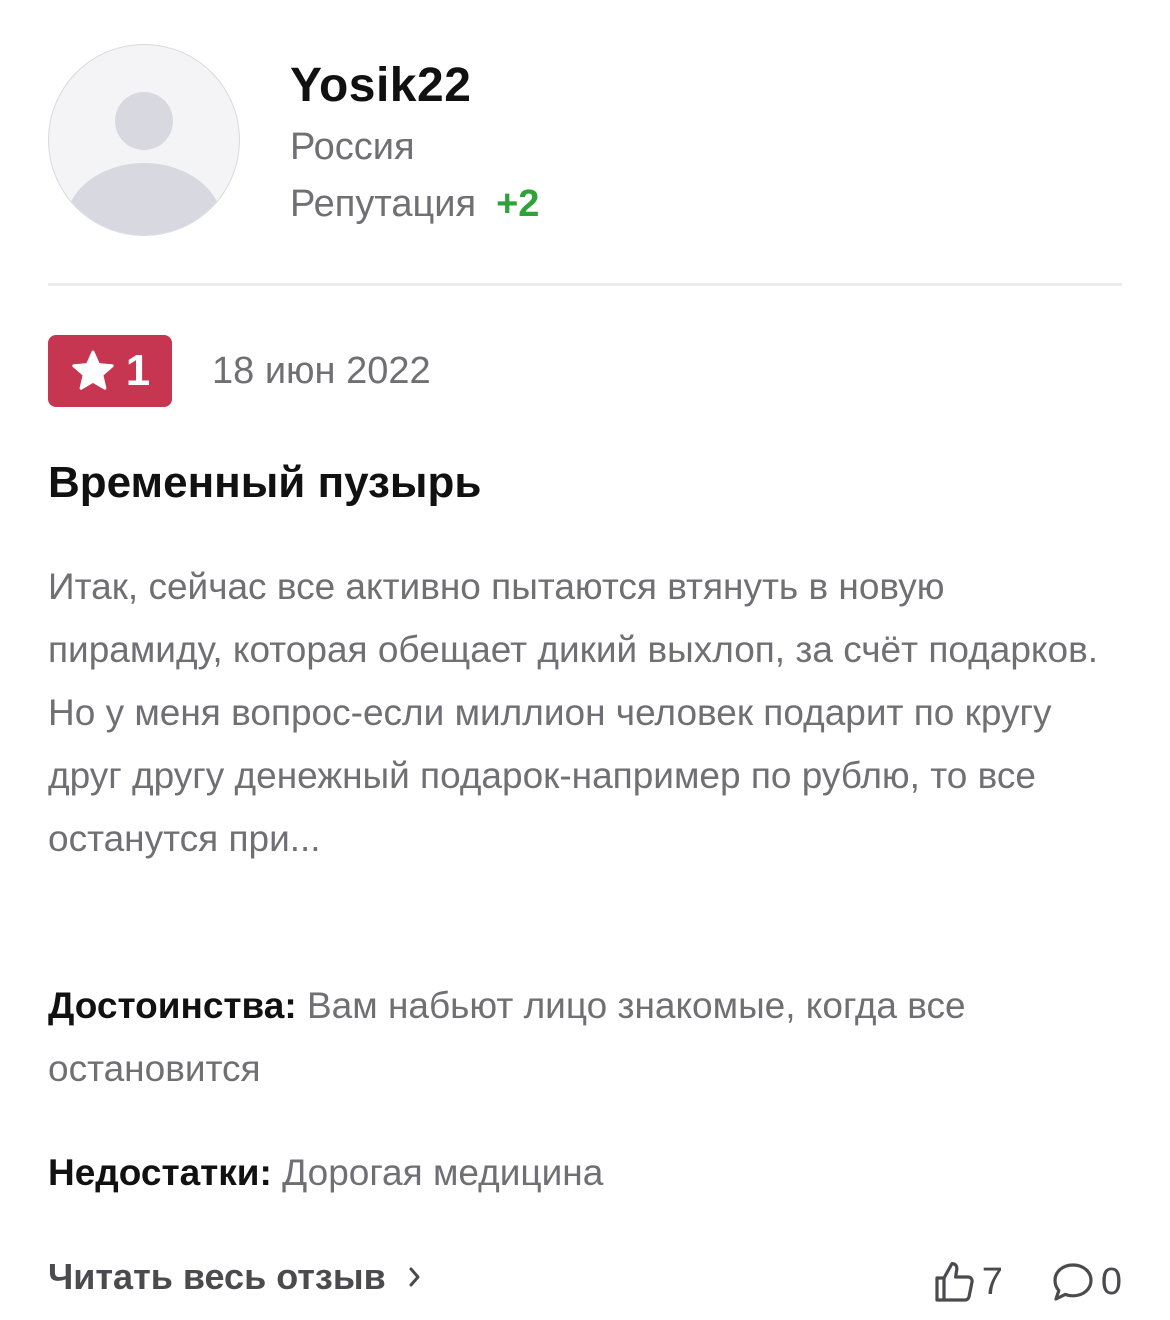 Image resolution: width=1170 pixels, height=1320 pixels. I want to click on review-cons: Недостатки: Дорогая медицина, so click(585, 1172).